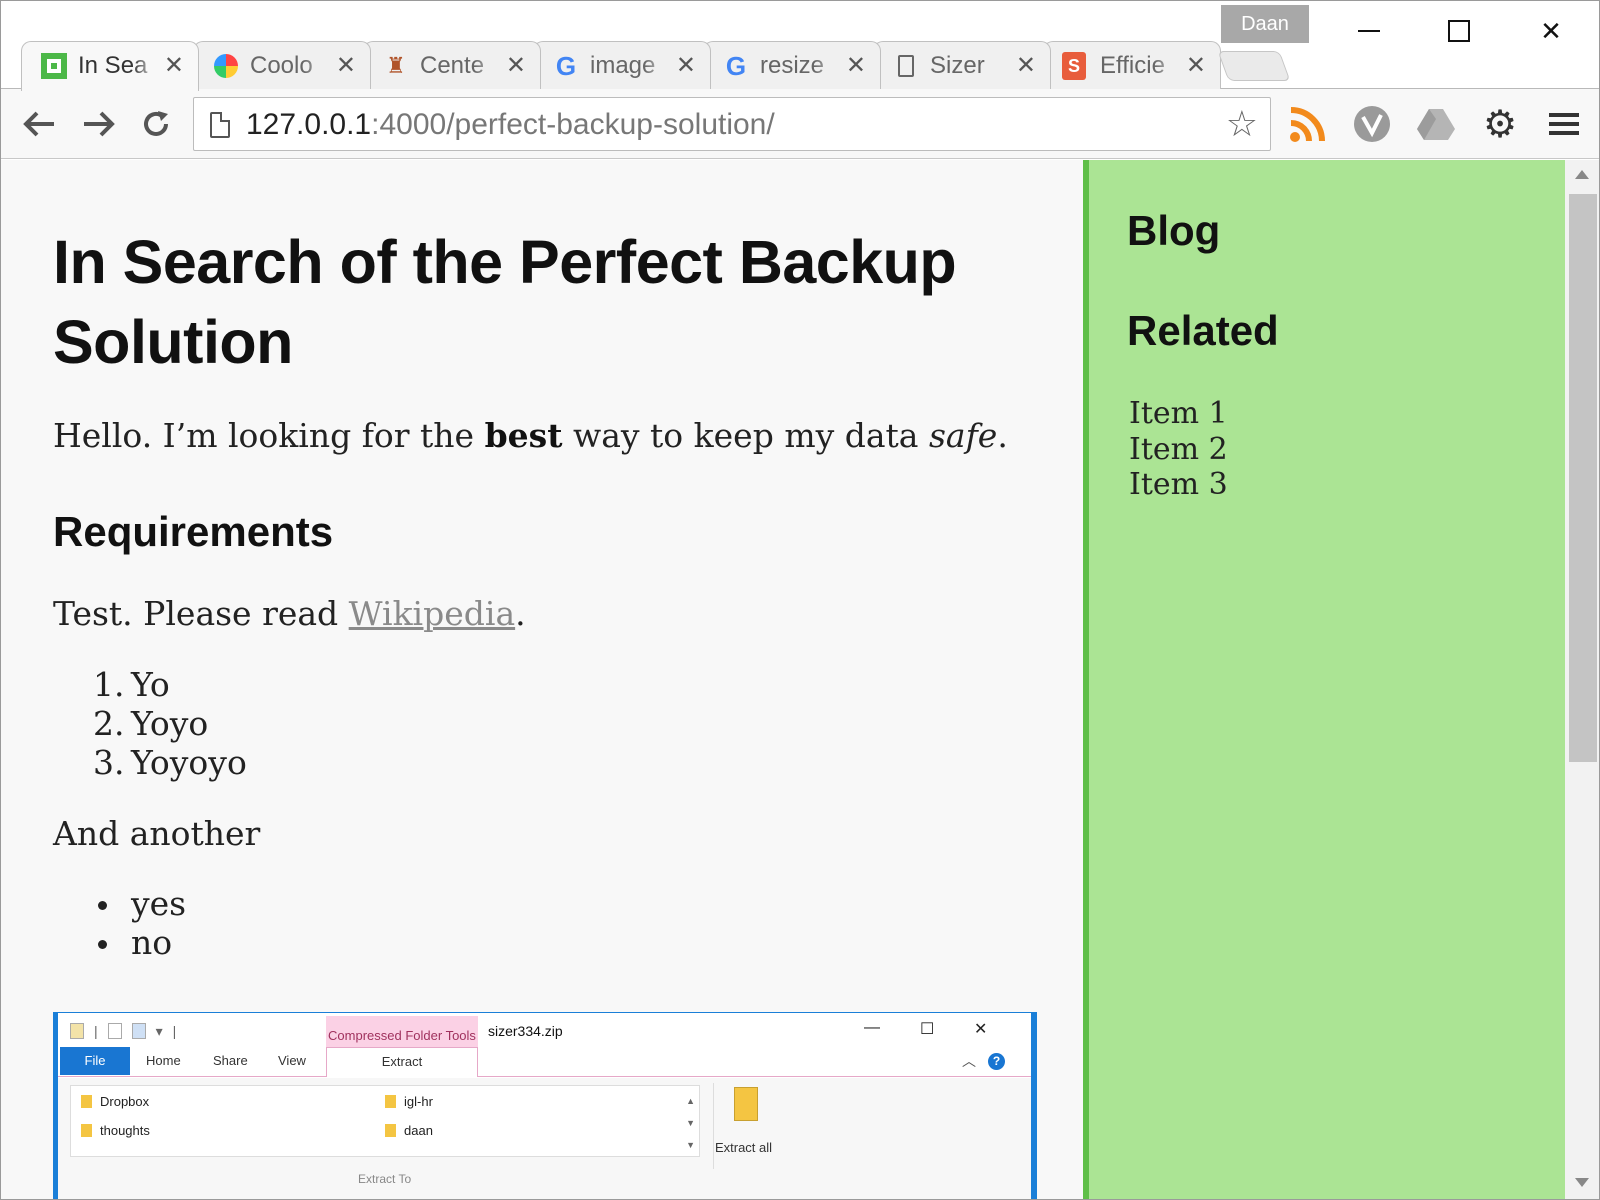 The image size is (1600, 1200). What do you see at coordinates (98, 124) in the screenshot?
I see `forward-arrow-icon` at bounding box center [98, 124].